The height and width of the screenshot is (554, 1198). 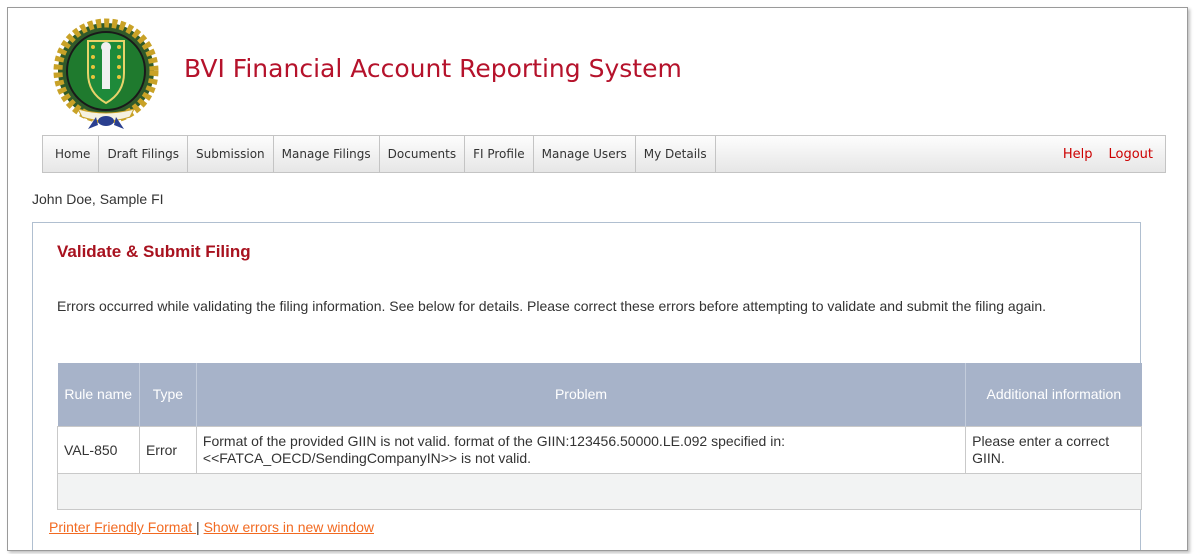 What do you see at coordinates (423, 154) in the screenshot?
I see `nav-item-documents: Documents` at bounding box center [423, 154].